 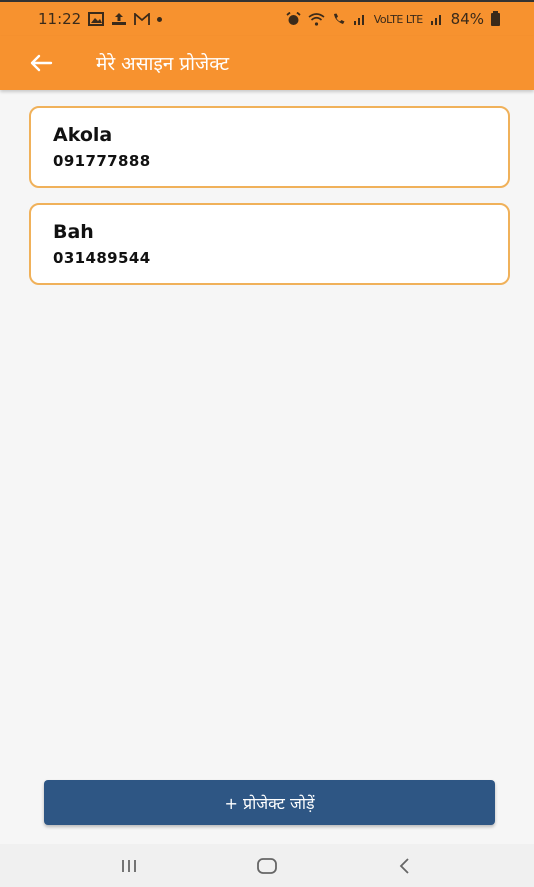 I want to click on project-card-bah: Bah 031489544, so click(x=269, y=244).